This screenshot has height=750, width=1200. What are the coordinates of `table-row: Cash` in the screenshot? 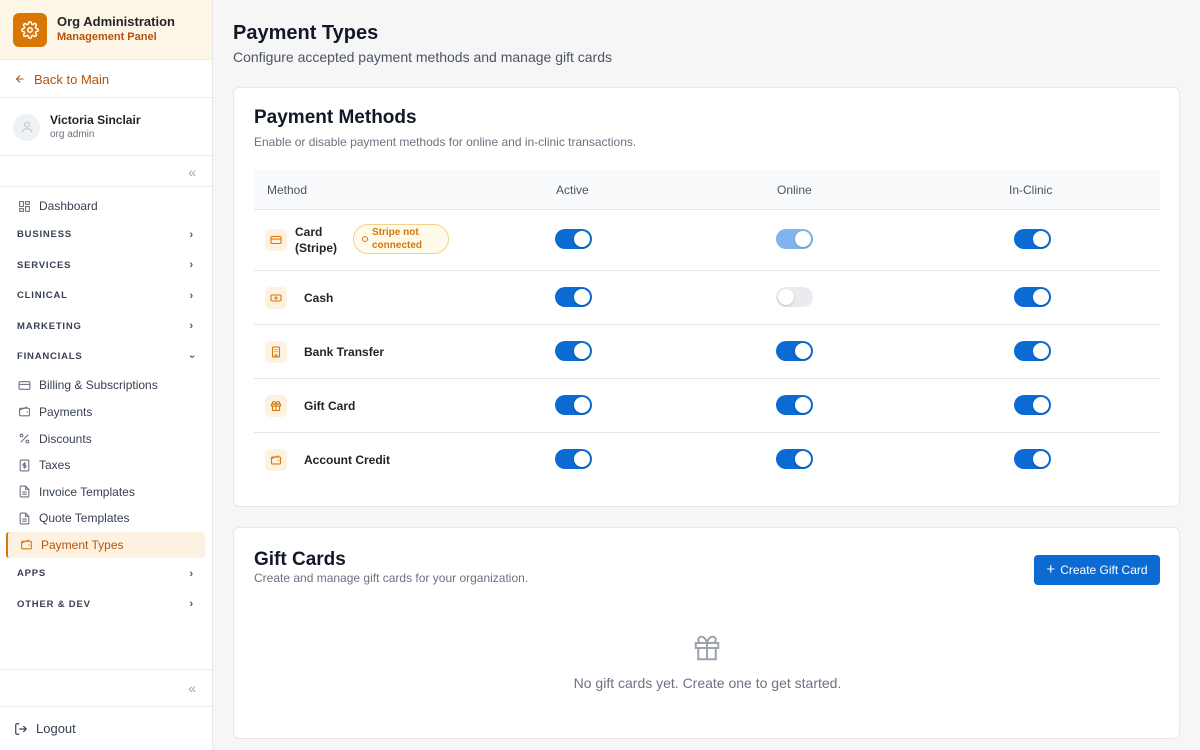 It's located at (707, 298).